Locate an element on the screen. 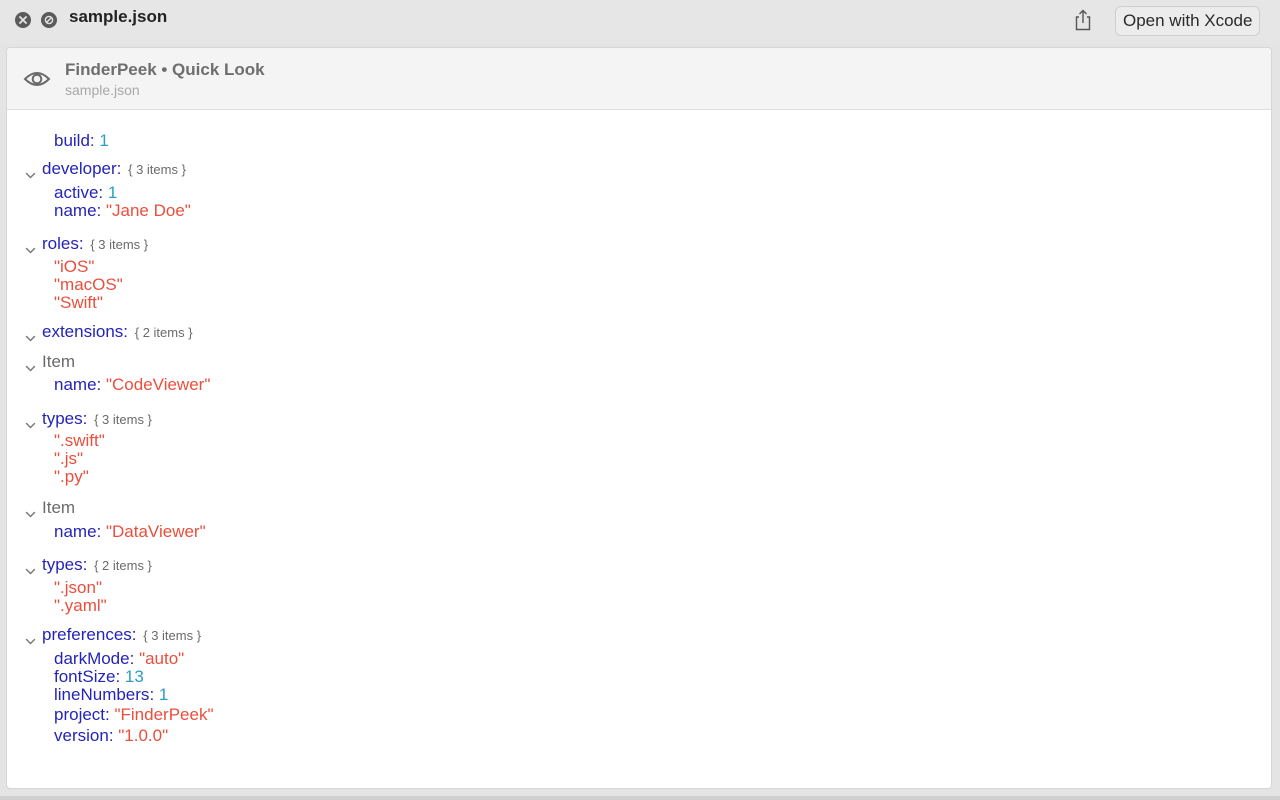  tree-value-row: "Swift" is located at coordinates (78, 303).